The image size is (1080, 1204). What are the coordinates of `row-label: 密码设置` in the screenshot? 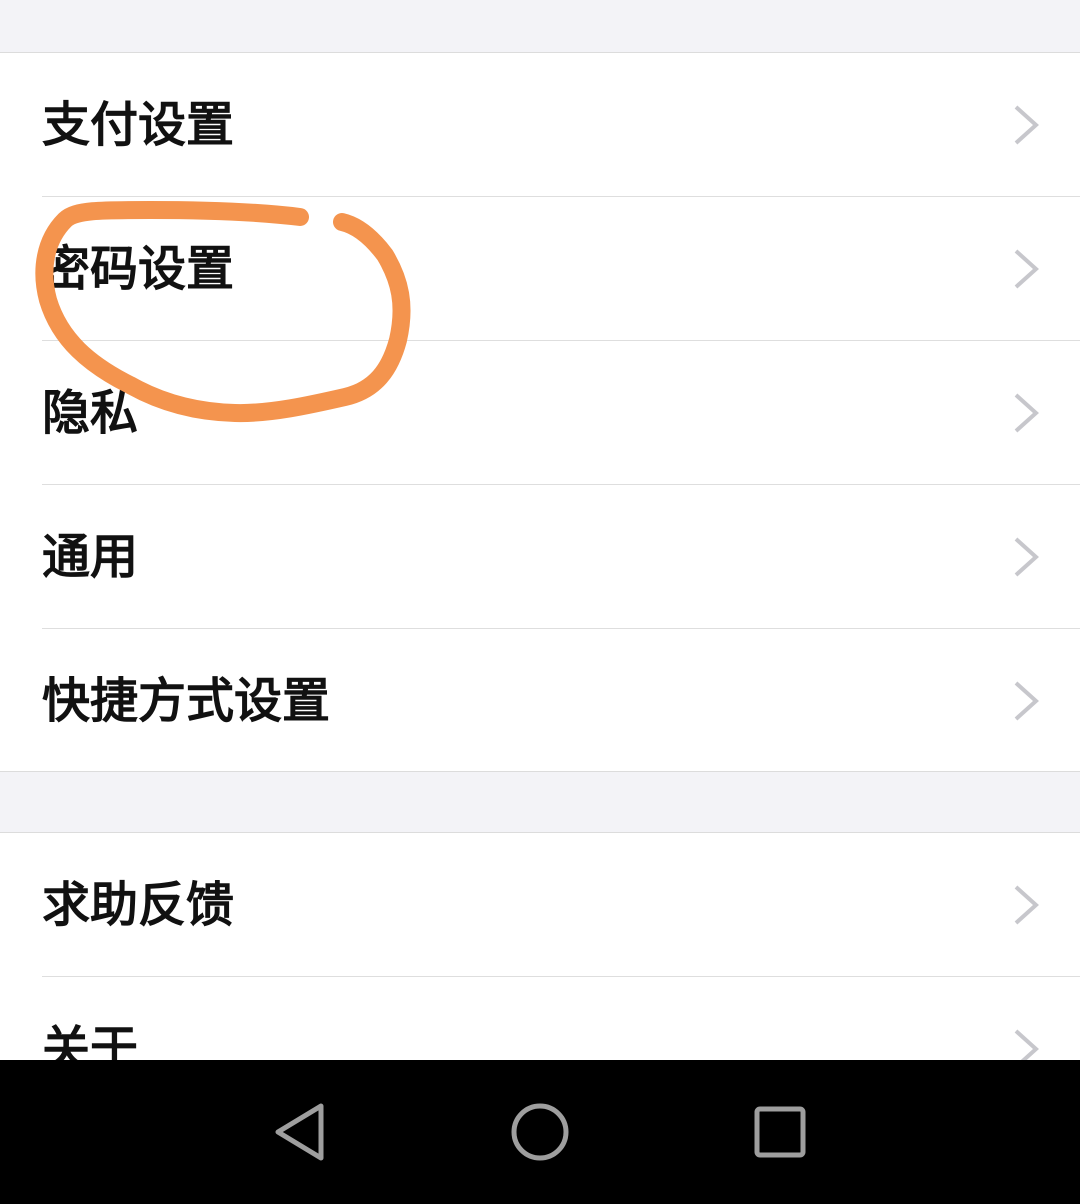 It's located at (138, 269).